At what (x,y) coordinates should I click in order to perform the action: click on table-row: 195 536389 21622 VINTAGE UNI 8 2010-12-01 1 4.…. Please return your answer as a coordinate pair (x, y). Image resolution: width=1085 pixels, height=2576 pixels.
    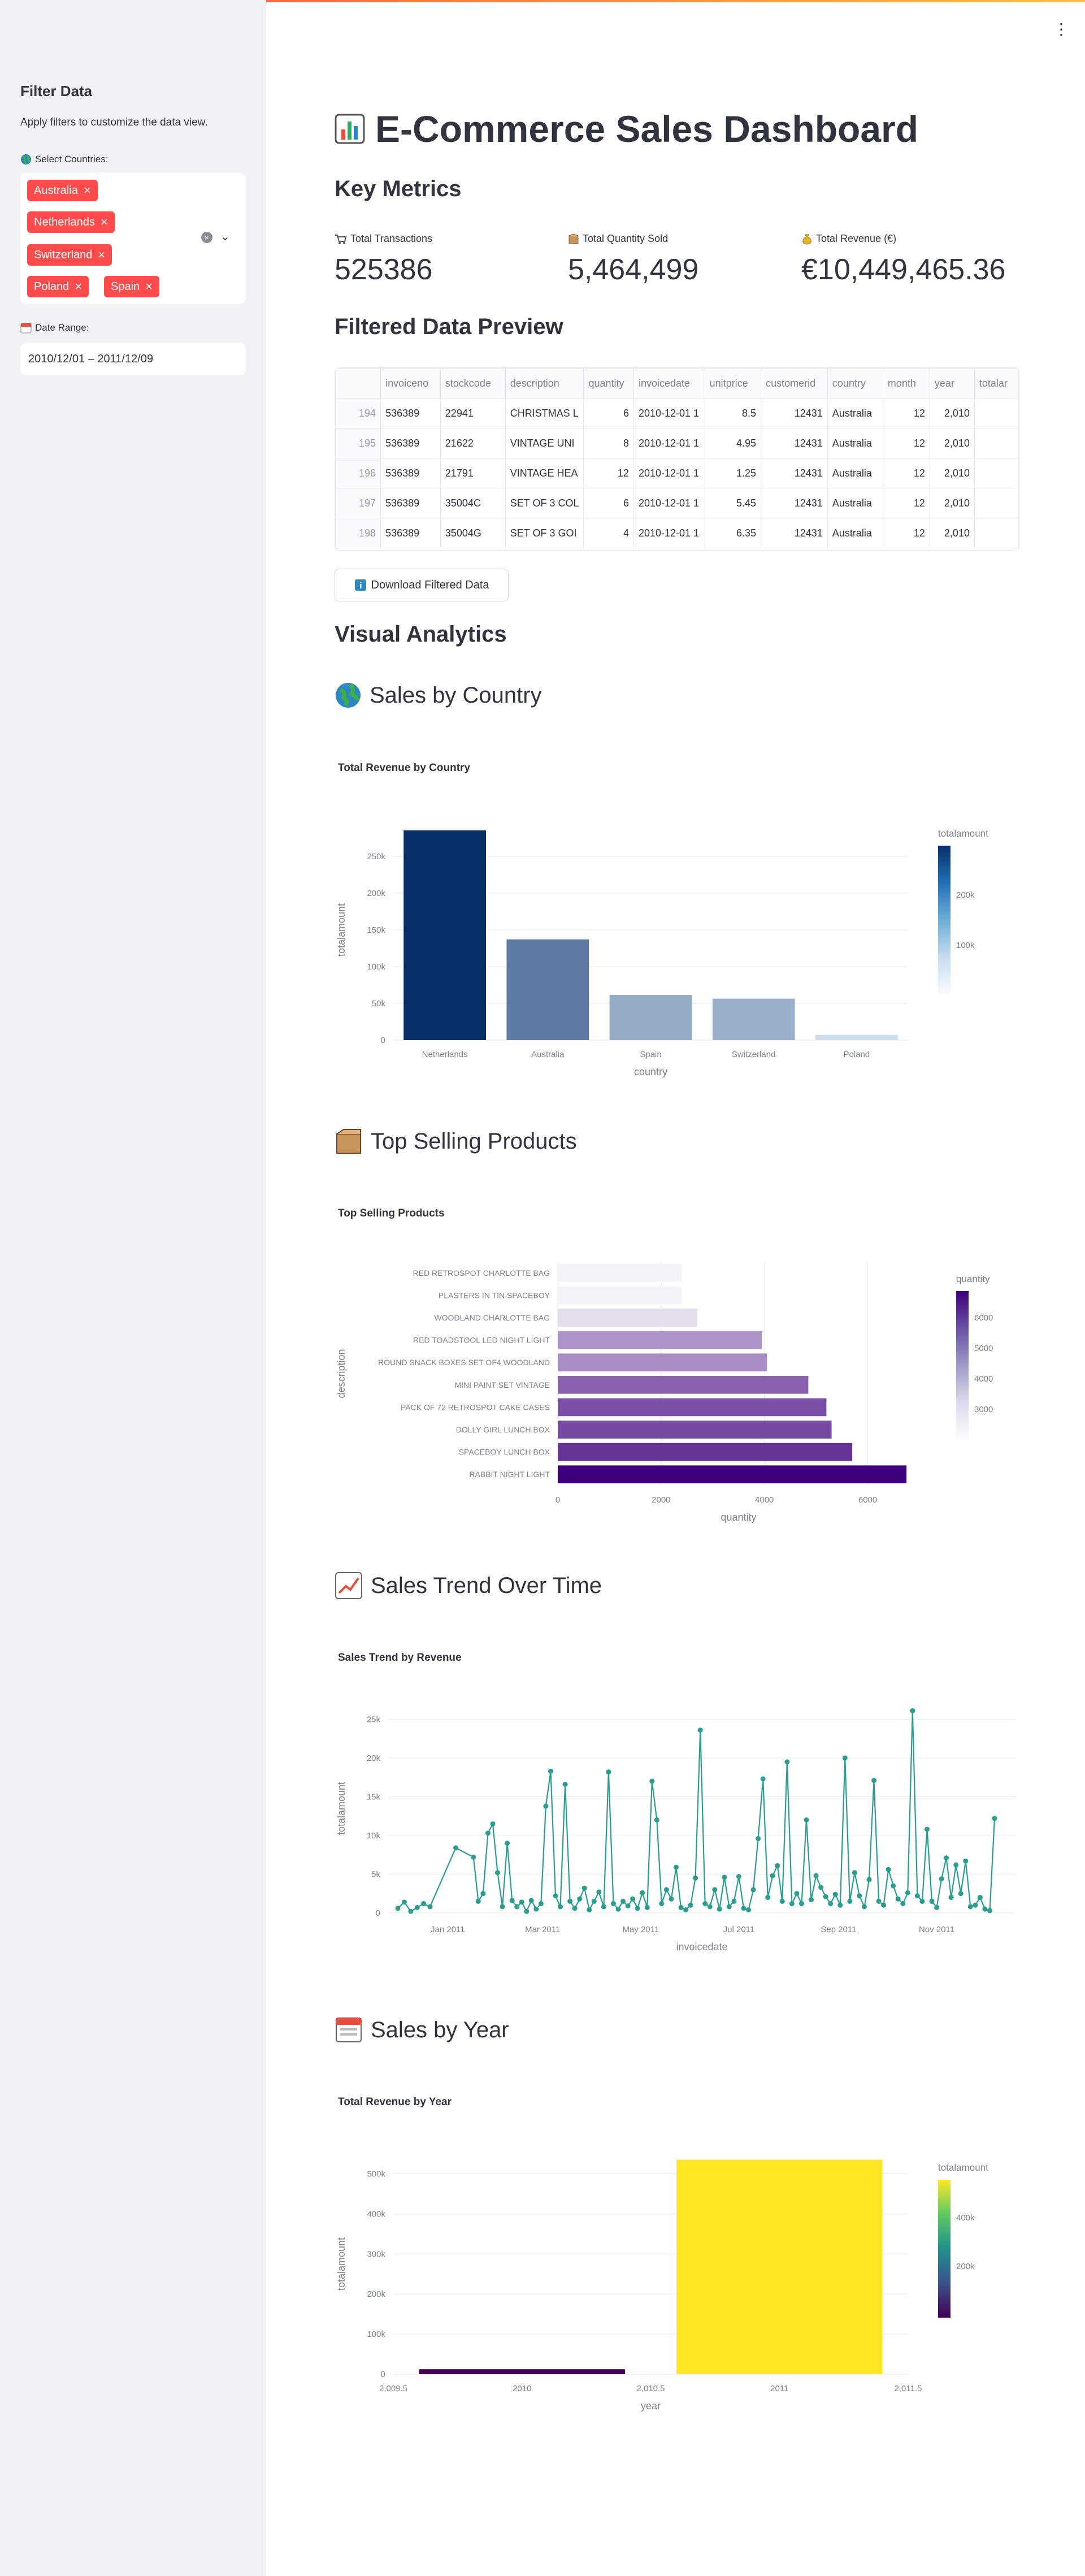
    Looking at the image, I should click on (677, 443).